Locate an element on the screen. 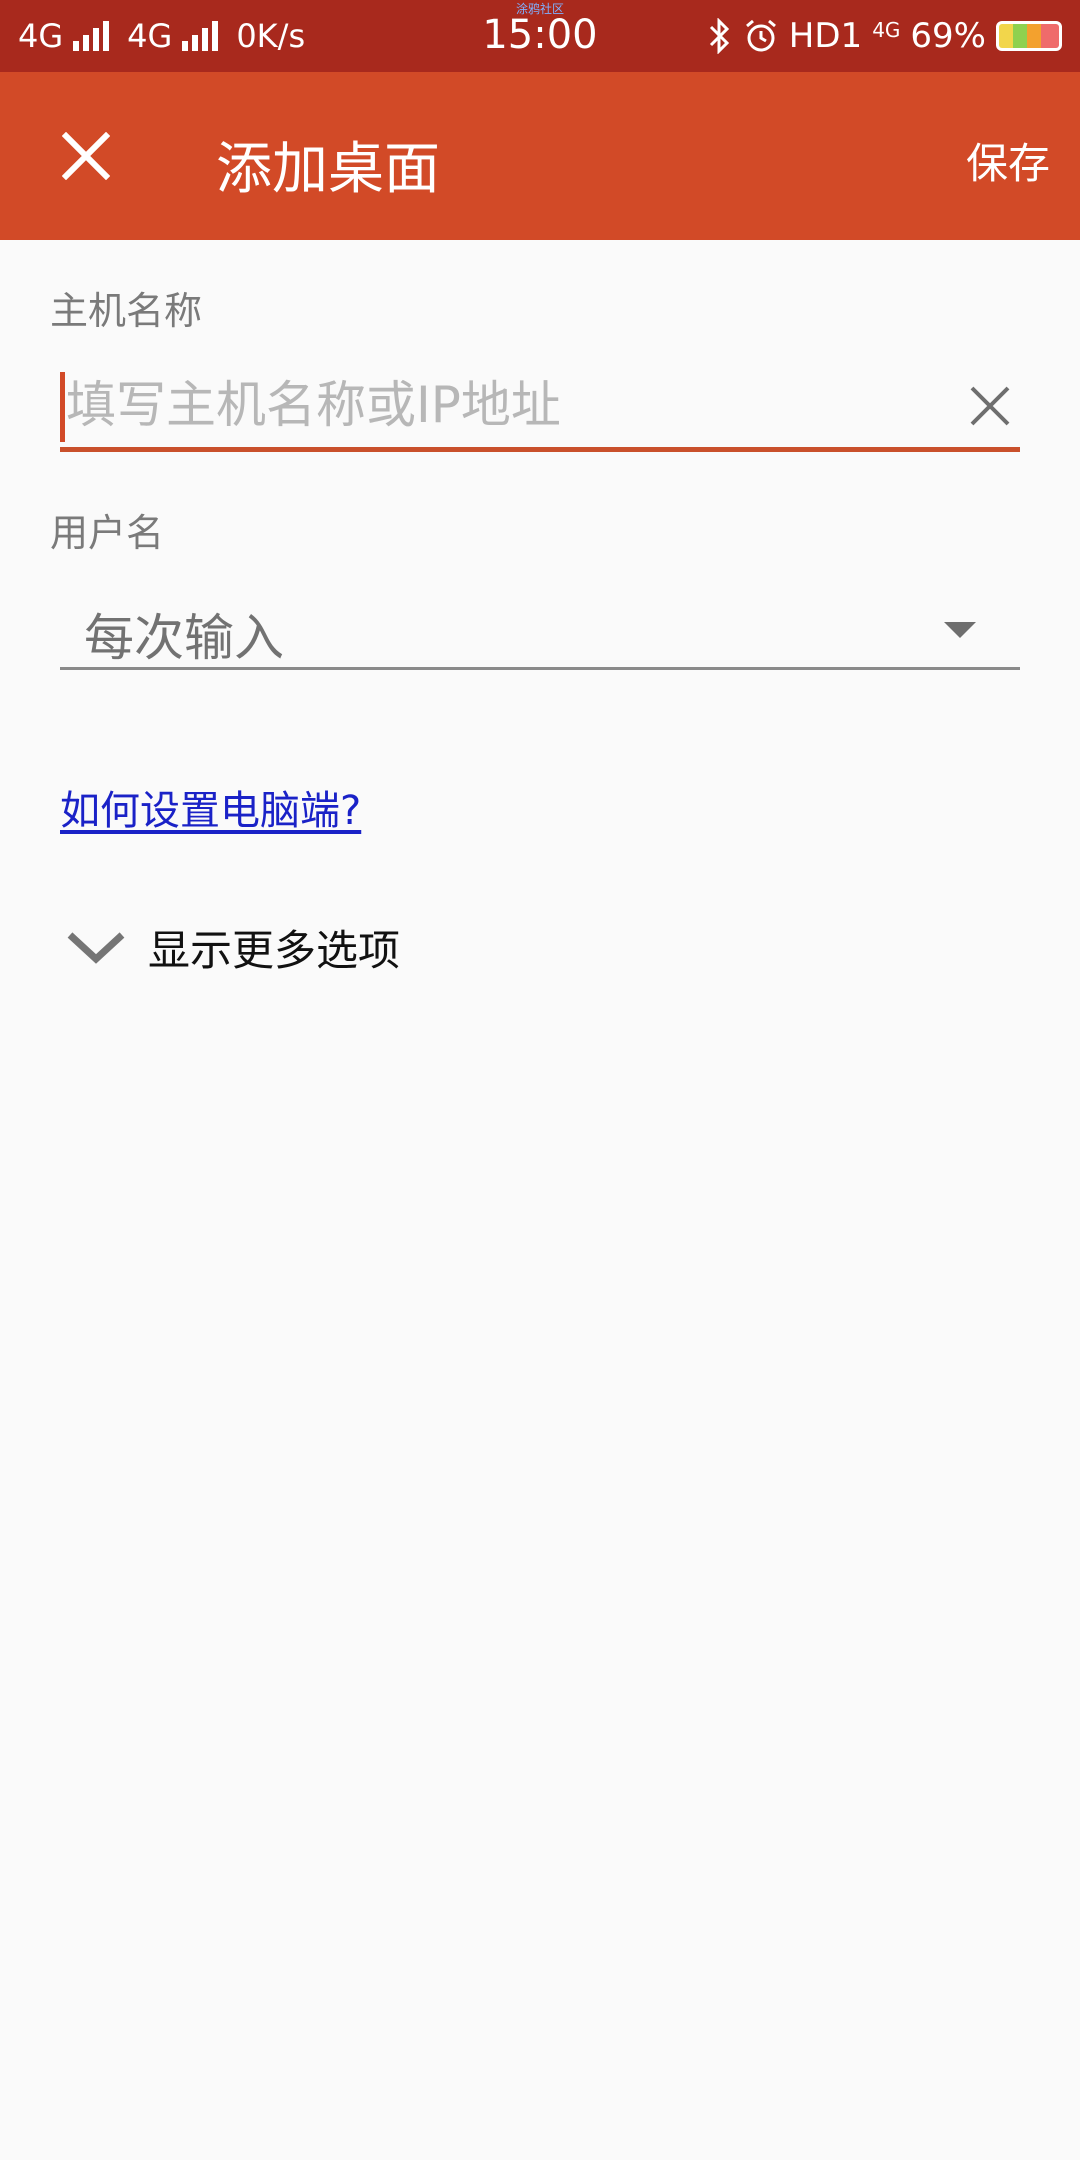  host-name-label: 主机名称 is located at coordinates (126, 311).